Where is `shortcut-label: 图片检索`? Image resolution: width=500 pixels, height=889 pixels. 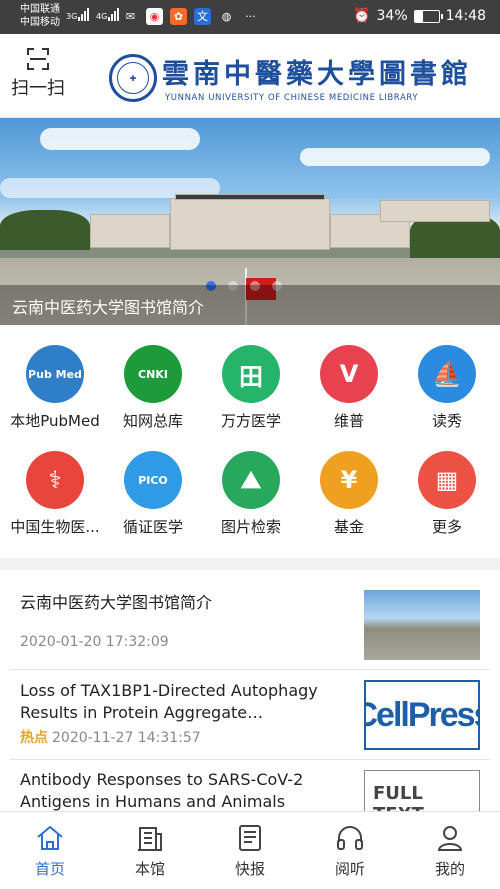 shortcut-label: 图片检索 is located at coordinates (250, 527).